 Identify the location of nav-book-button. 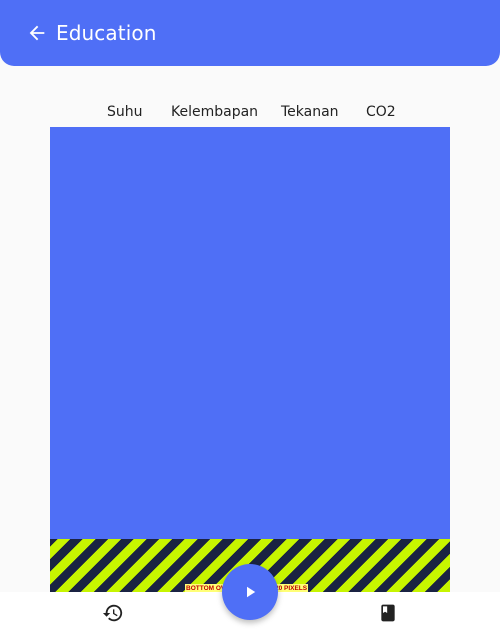
(388, 613).